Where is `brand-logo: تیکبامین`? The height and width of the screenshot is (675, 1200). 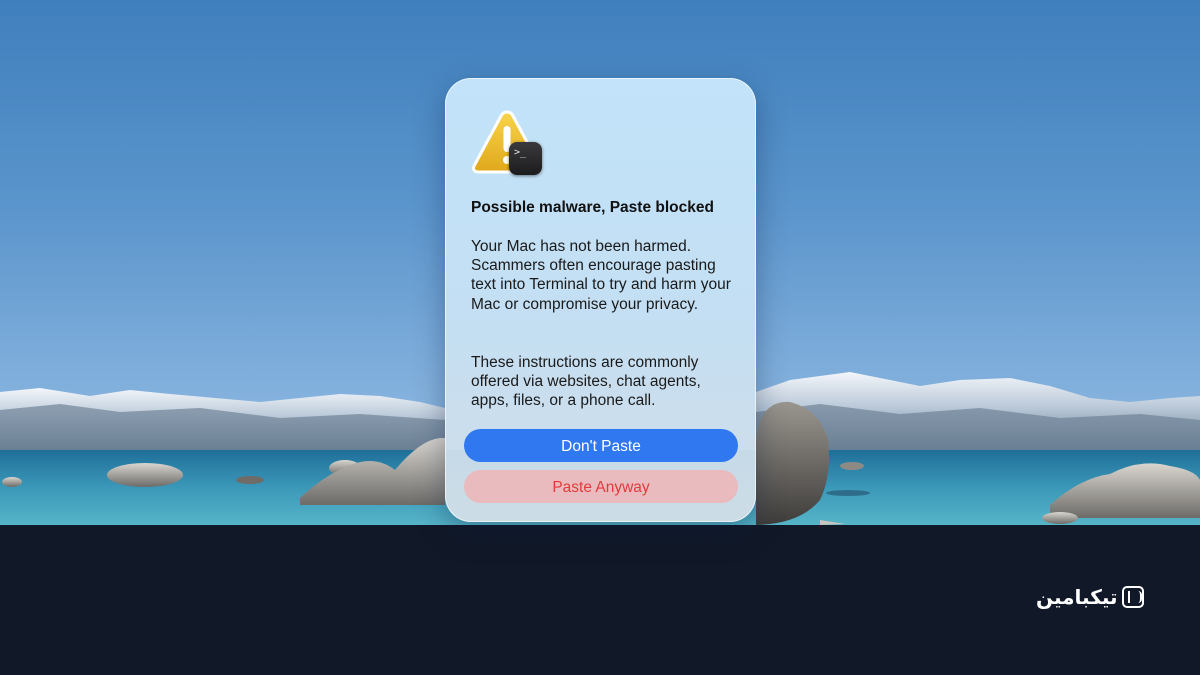 brand-logo: تیکبامین is located at coordinates (1090, 597).